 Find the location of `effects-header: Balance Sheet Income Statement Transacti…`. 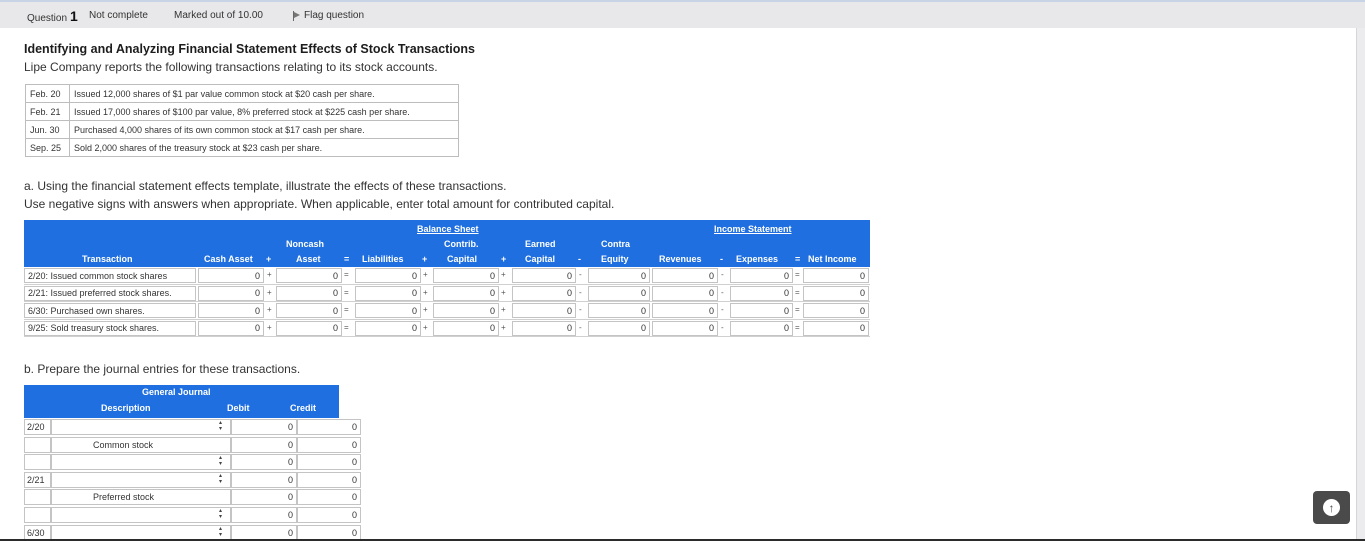

effects-header: Balance Sheet Income Statement Transacti… is located at coordinates (447, 243).